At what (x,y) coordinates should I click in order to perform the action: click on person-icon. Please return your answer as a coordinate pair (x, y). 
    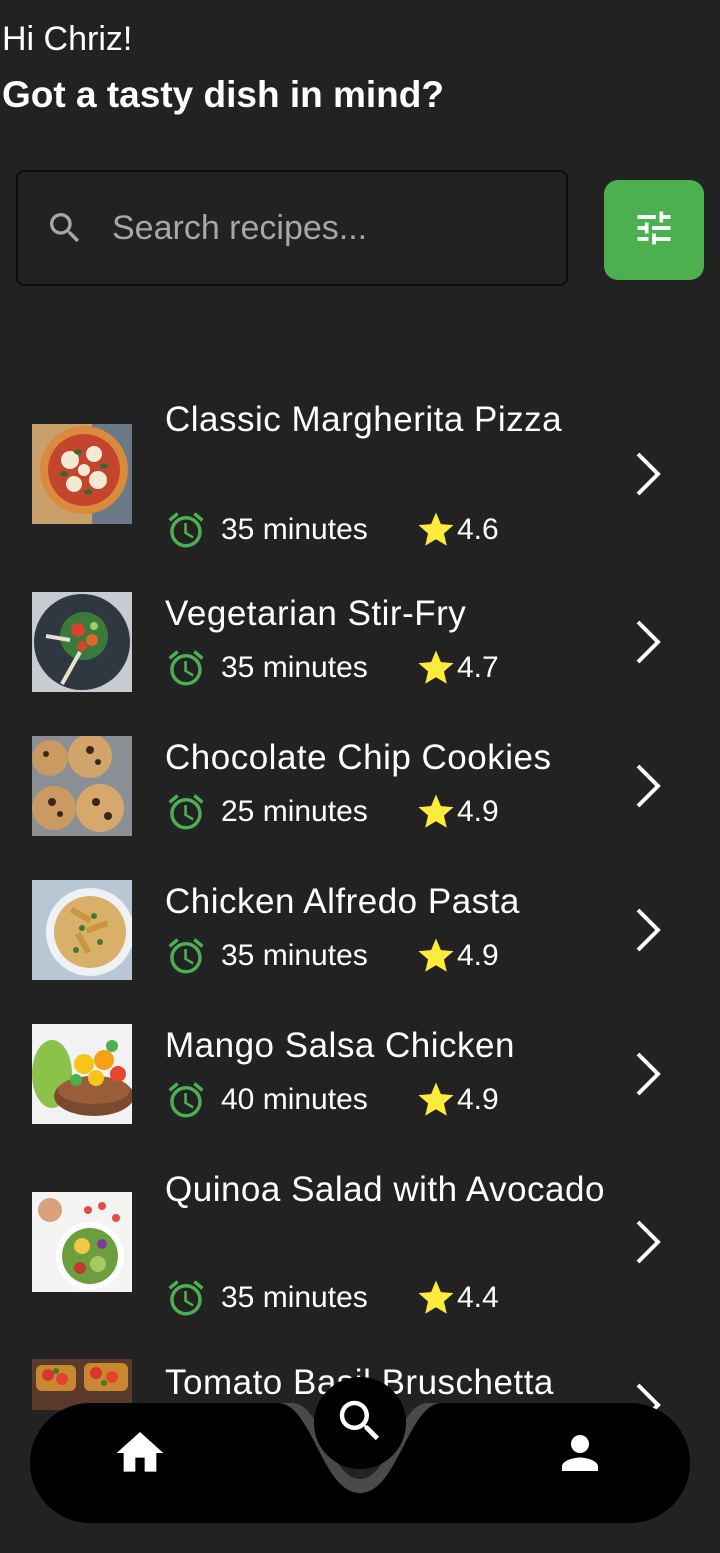
    Looking at the image, I should click on (580, 1455).